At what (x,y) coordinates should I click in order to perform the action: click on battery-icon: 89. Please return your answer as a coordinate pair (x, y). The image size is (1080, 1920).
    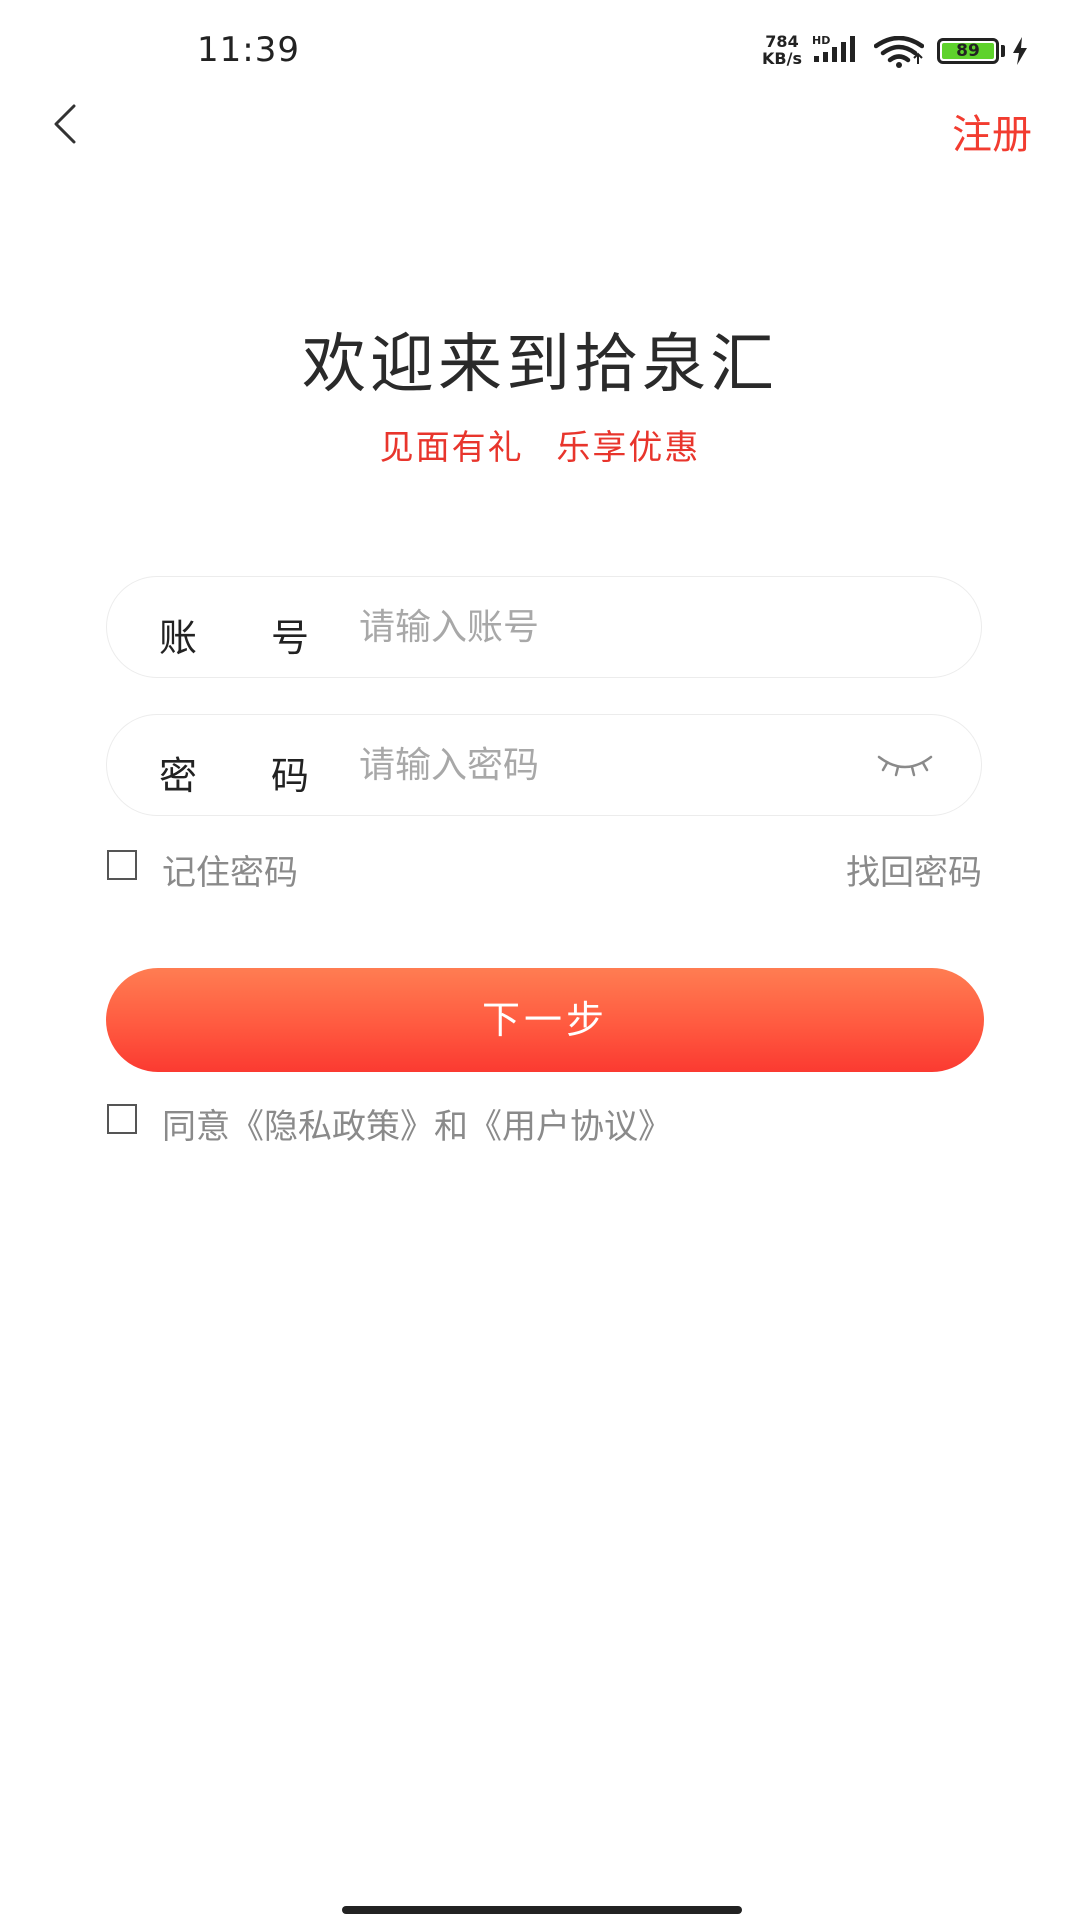
    Looking at the image, I should click on (968, 51).